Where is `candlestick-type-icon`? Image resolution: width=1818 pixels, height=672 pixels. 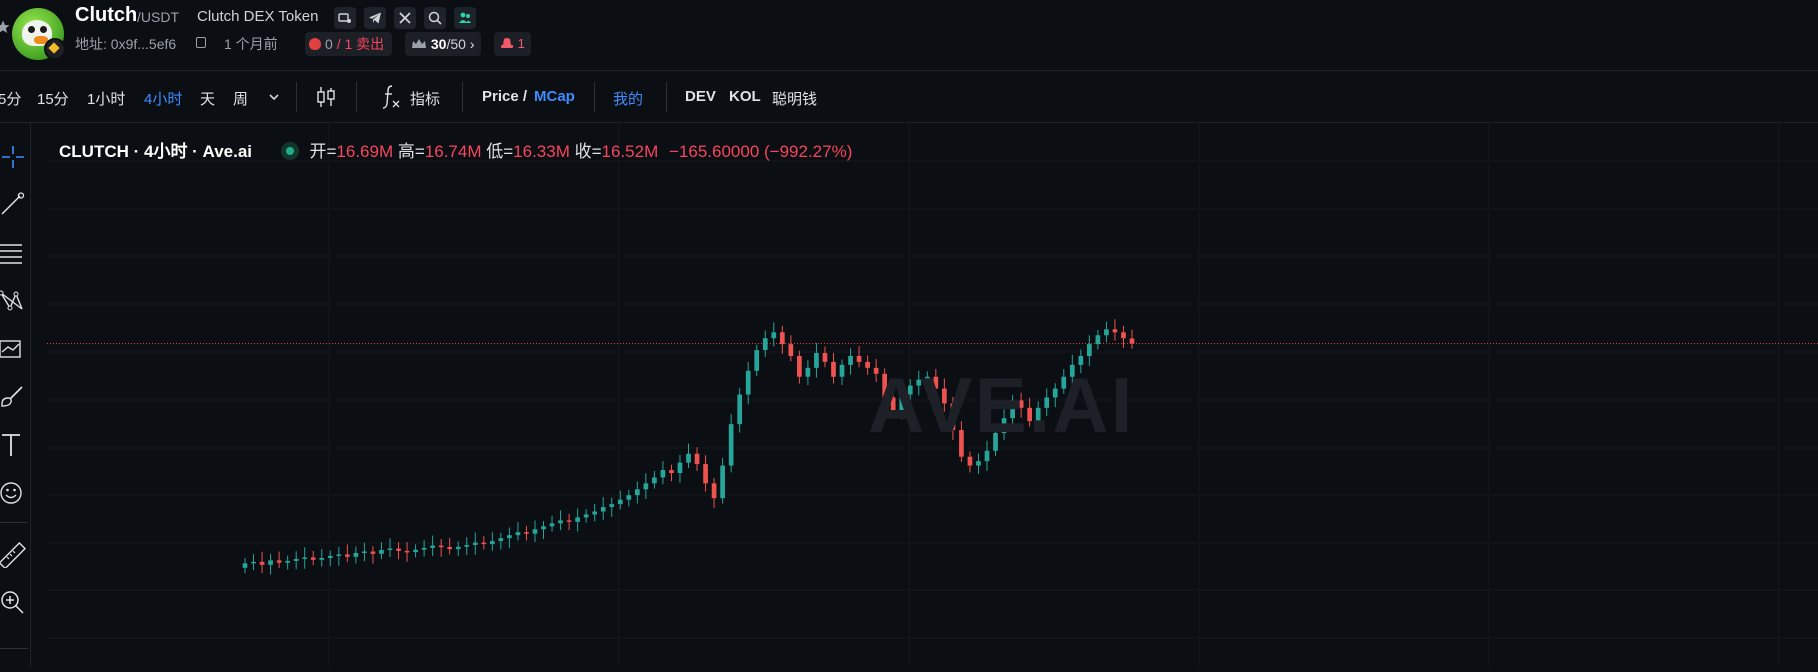
candlestick-type-icon is located at coordinates (326, 97).